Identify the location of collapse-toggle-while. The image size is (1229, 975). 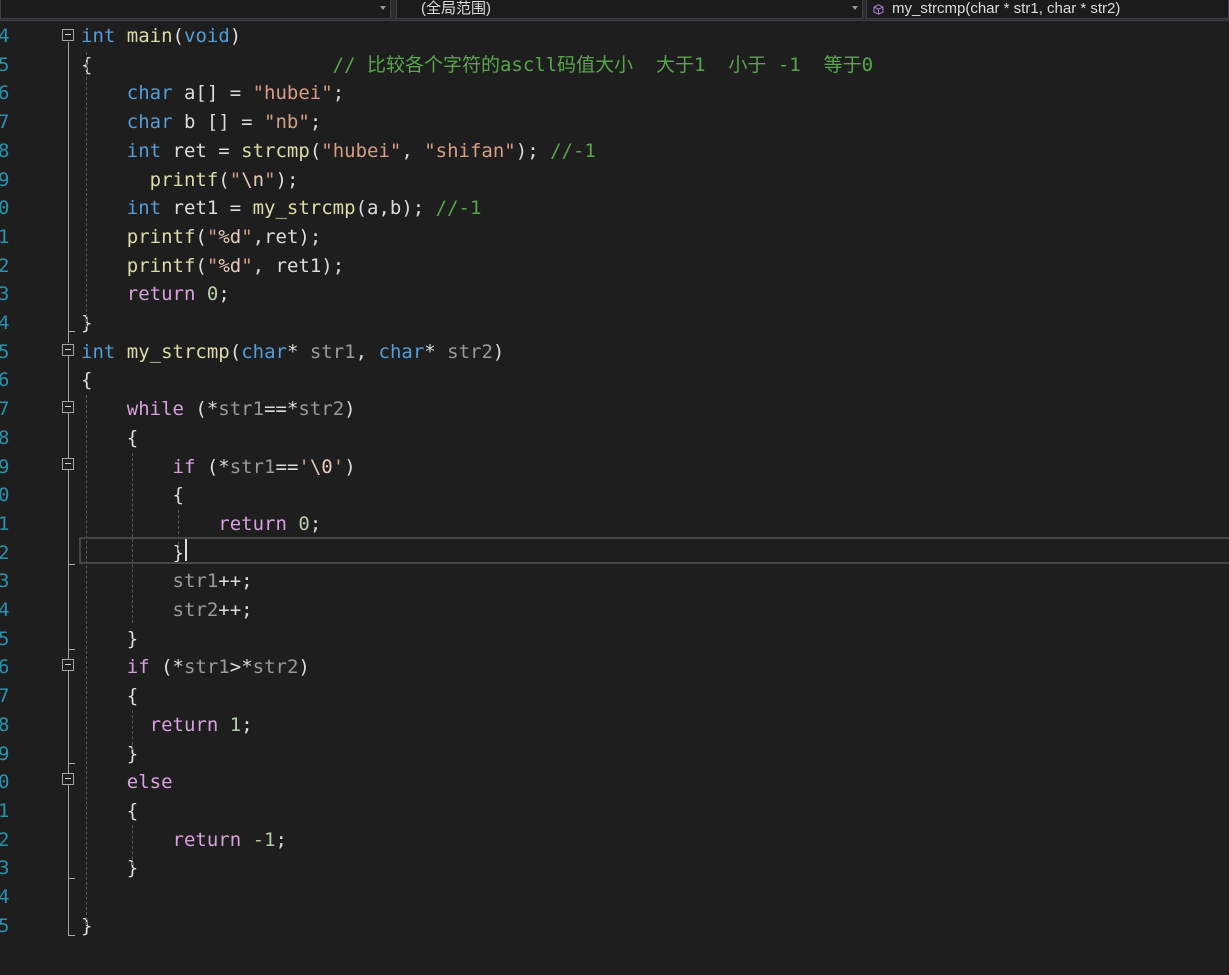
(68, 407).